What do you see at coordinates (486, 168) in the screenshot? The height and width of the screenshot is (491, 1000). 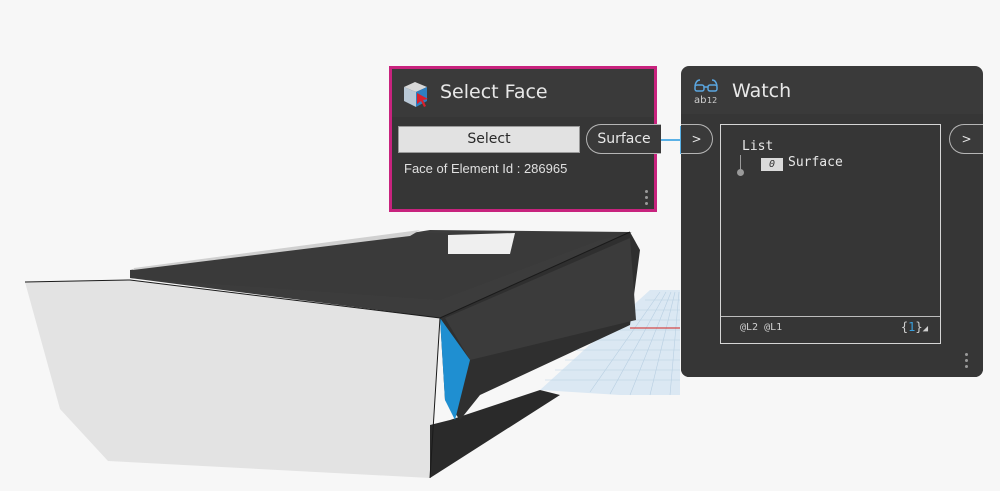 I see `face-info-text: Face of Element Id : 286965` at bounding box center [486, 168].